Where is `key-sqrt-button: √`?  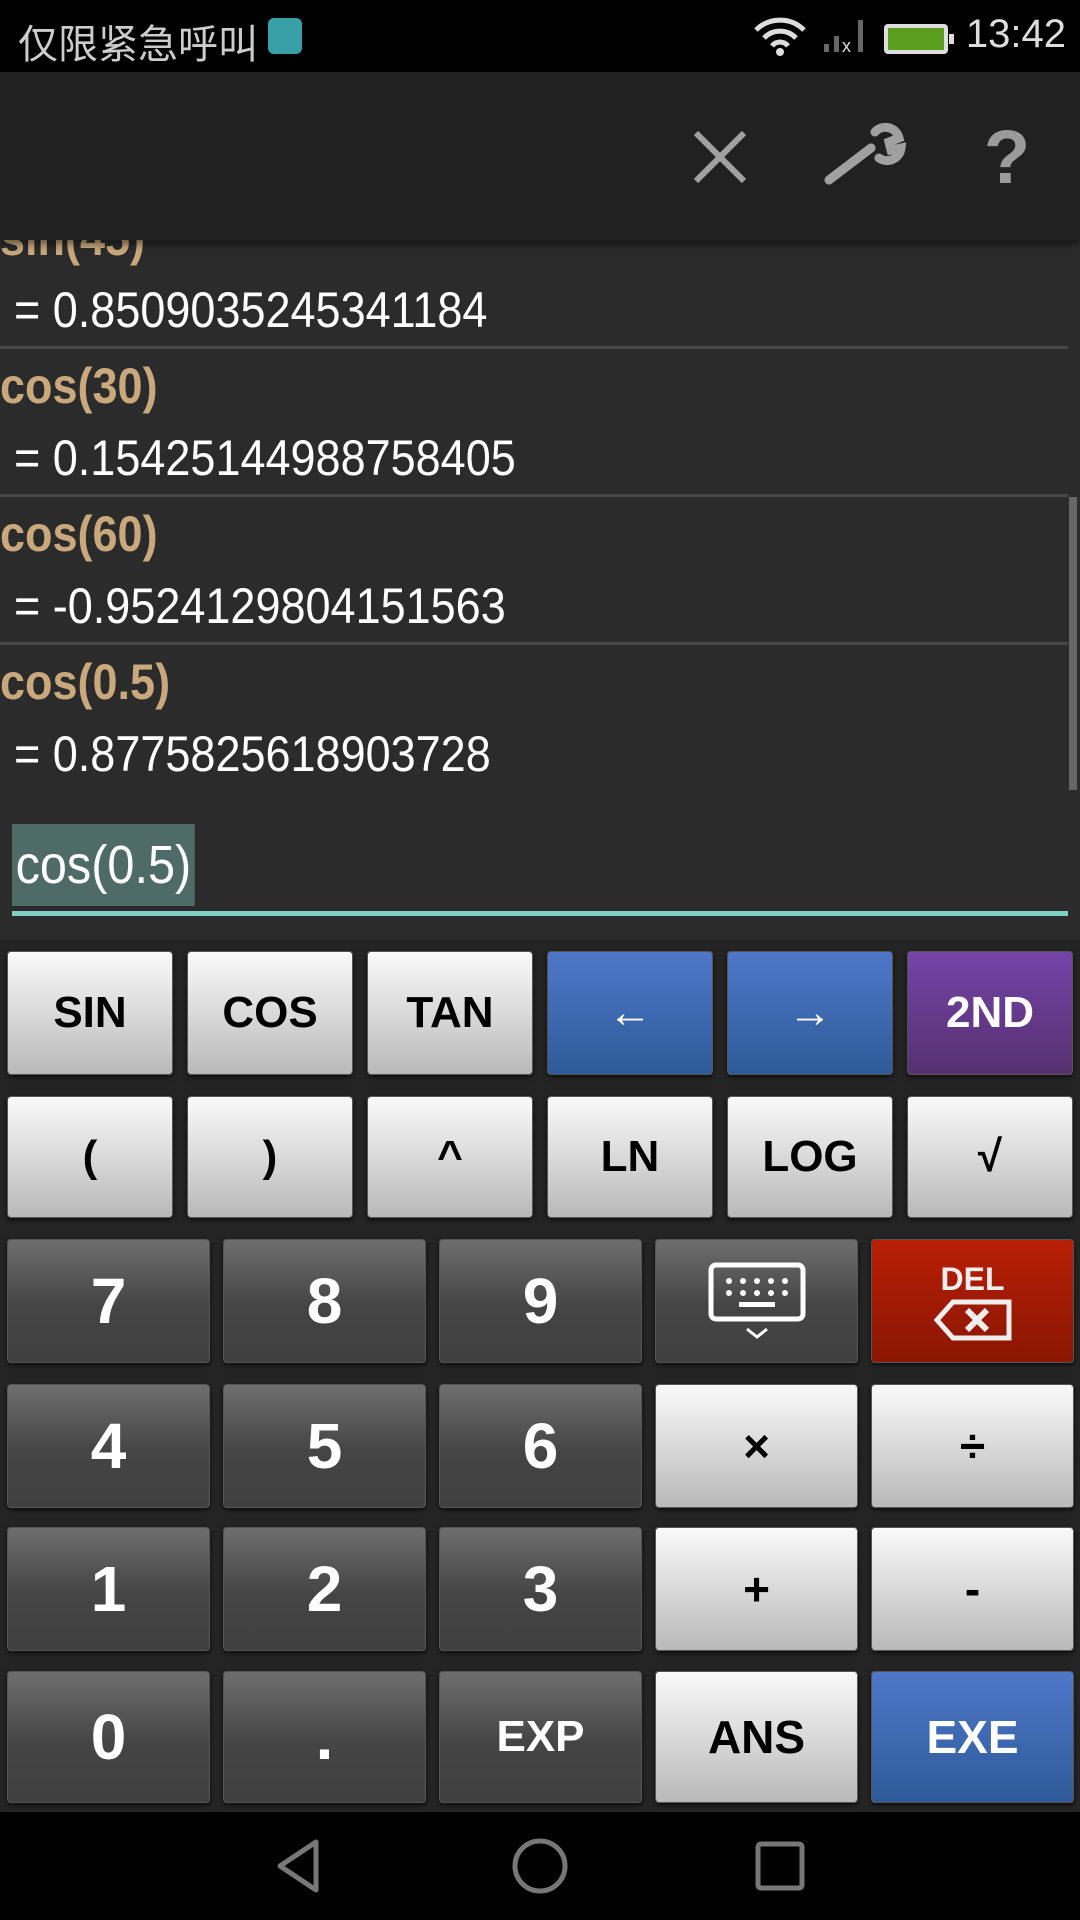 key-sqrt-button: √ is located at coordinates (990, 1157).